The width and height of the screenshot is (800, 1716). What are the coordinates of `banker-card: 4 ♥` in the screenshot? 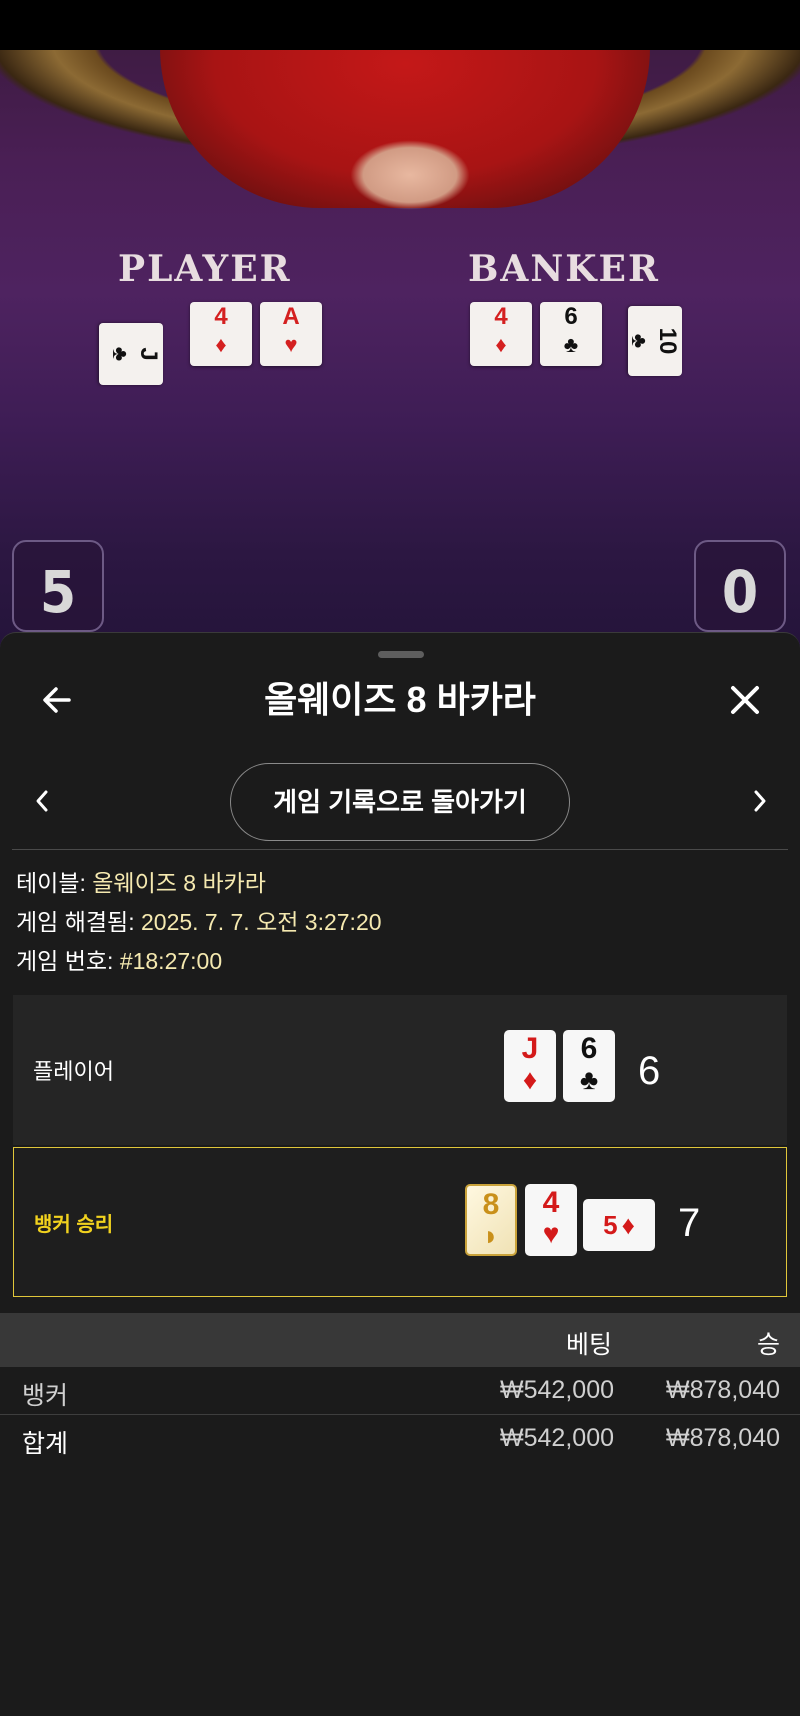 It's located at (551, 1220).